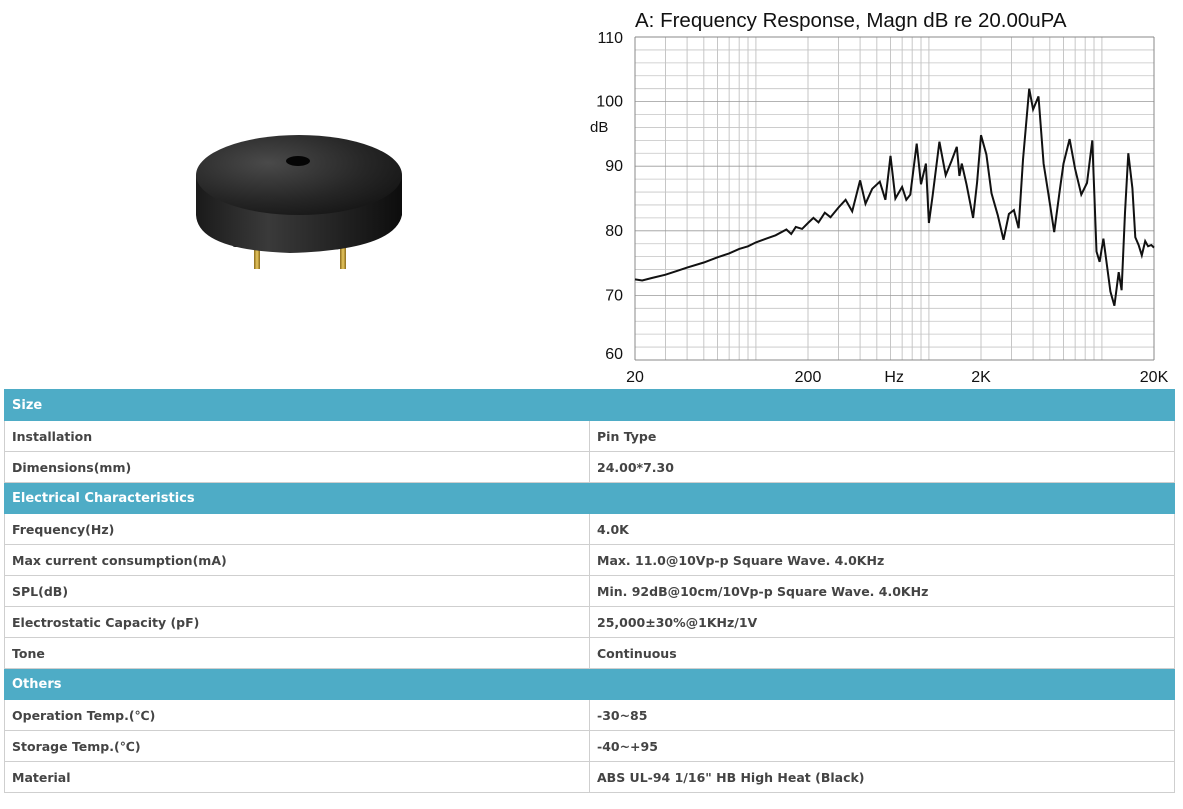 Image resolution: width=1183 pixels, height=809 pixels. I want to click on table-row: Installation Pin Type, so click(590, 436).